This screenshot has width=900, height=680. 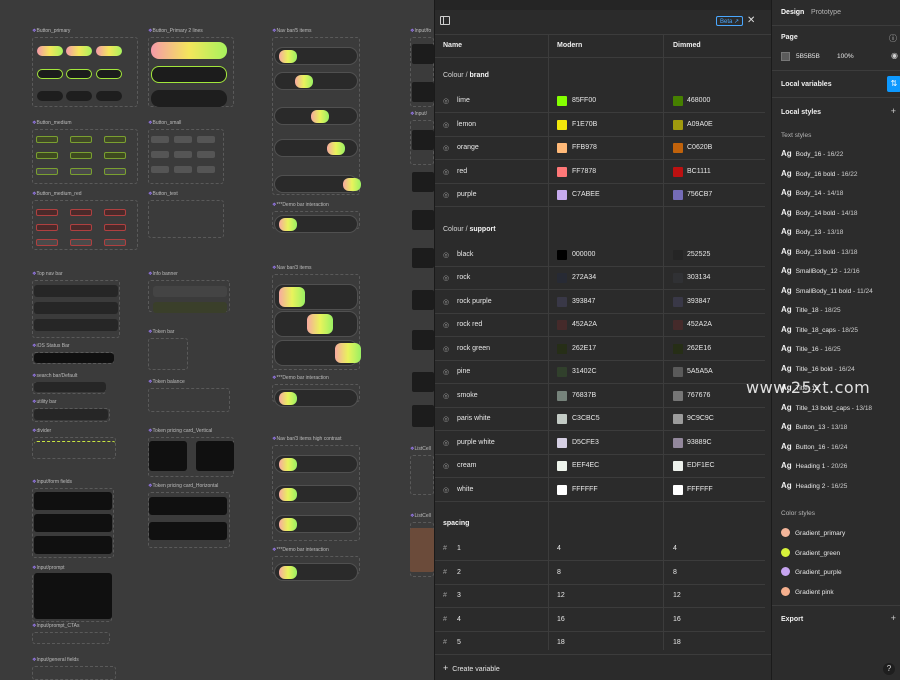 I want to click on table-row: ◎ rock red 452A2A 452A2A, so click(x=600, y=325).